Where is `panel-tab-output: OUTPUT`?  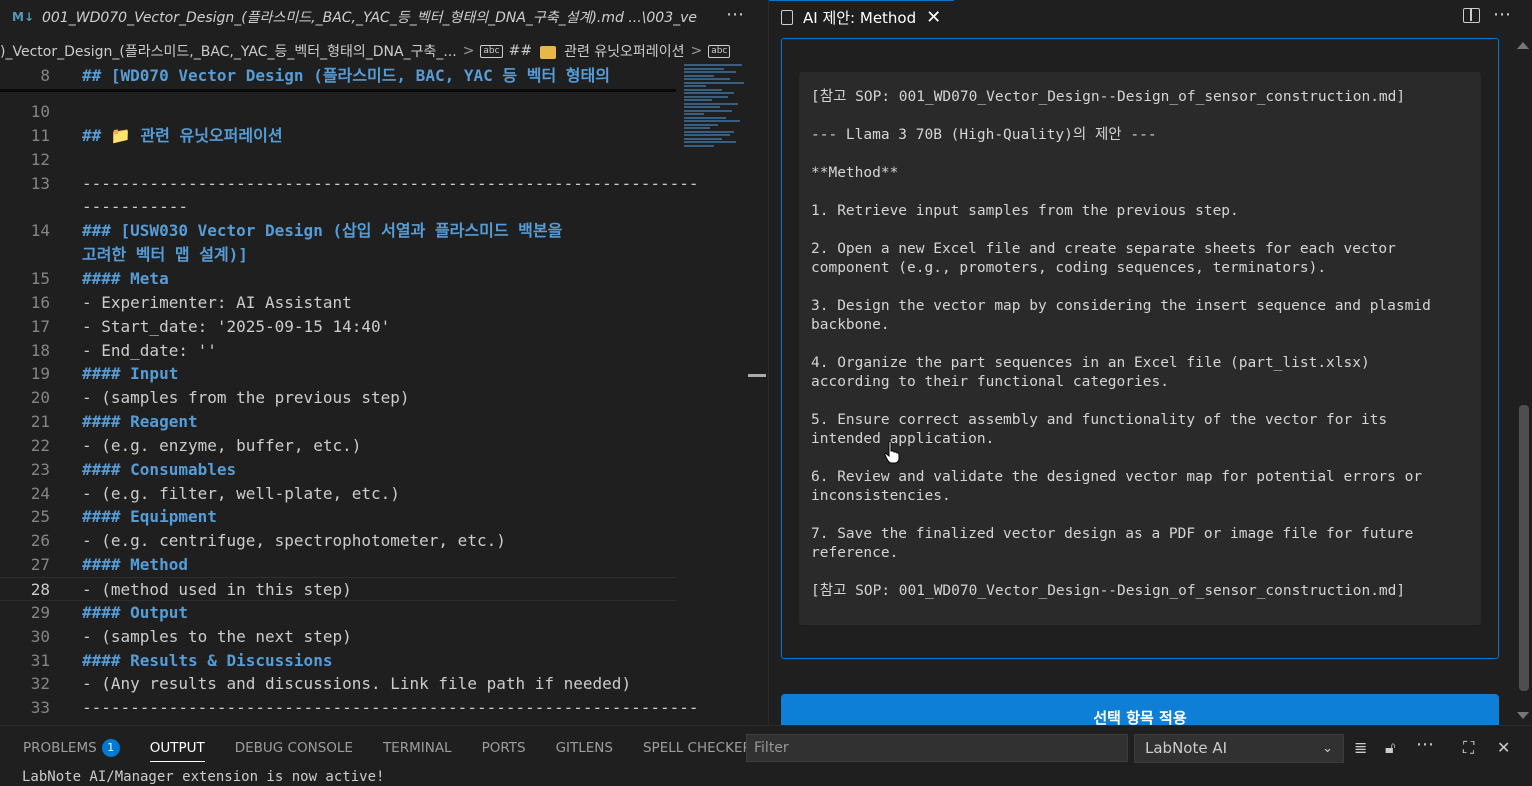
panel-tab-output: OUTPUT is located at coordinates (177, 748).